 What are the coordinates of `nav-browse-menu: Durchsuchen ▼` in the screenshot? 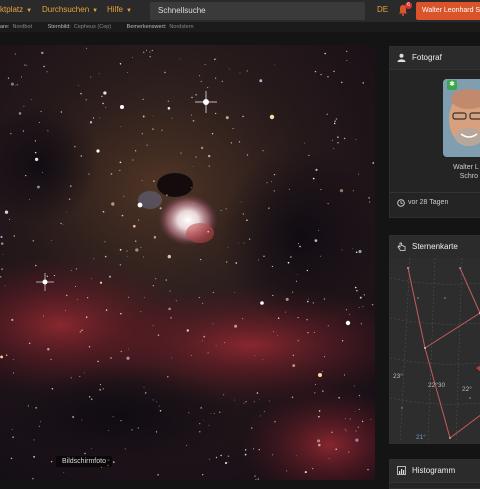 It's located at (70, 9).